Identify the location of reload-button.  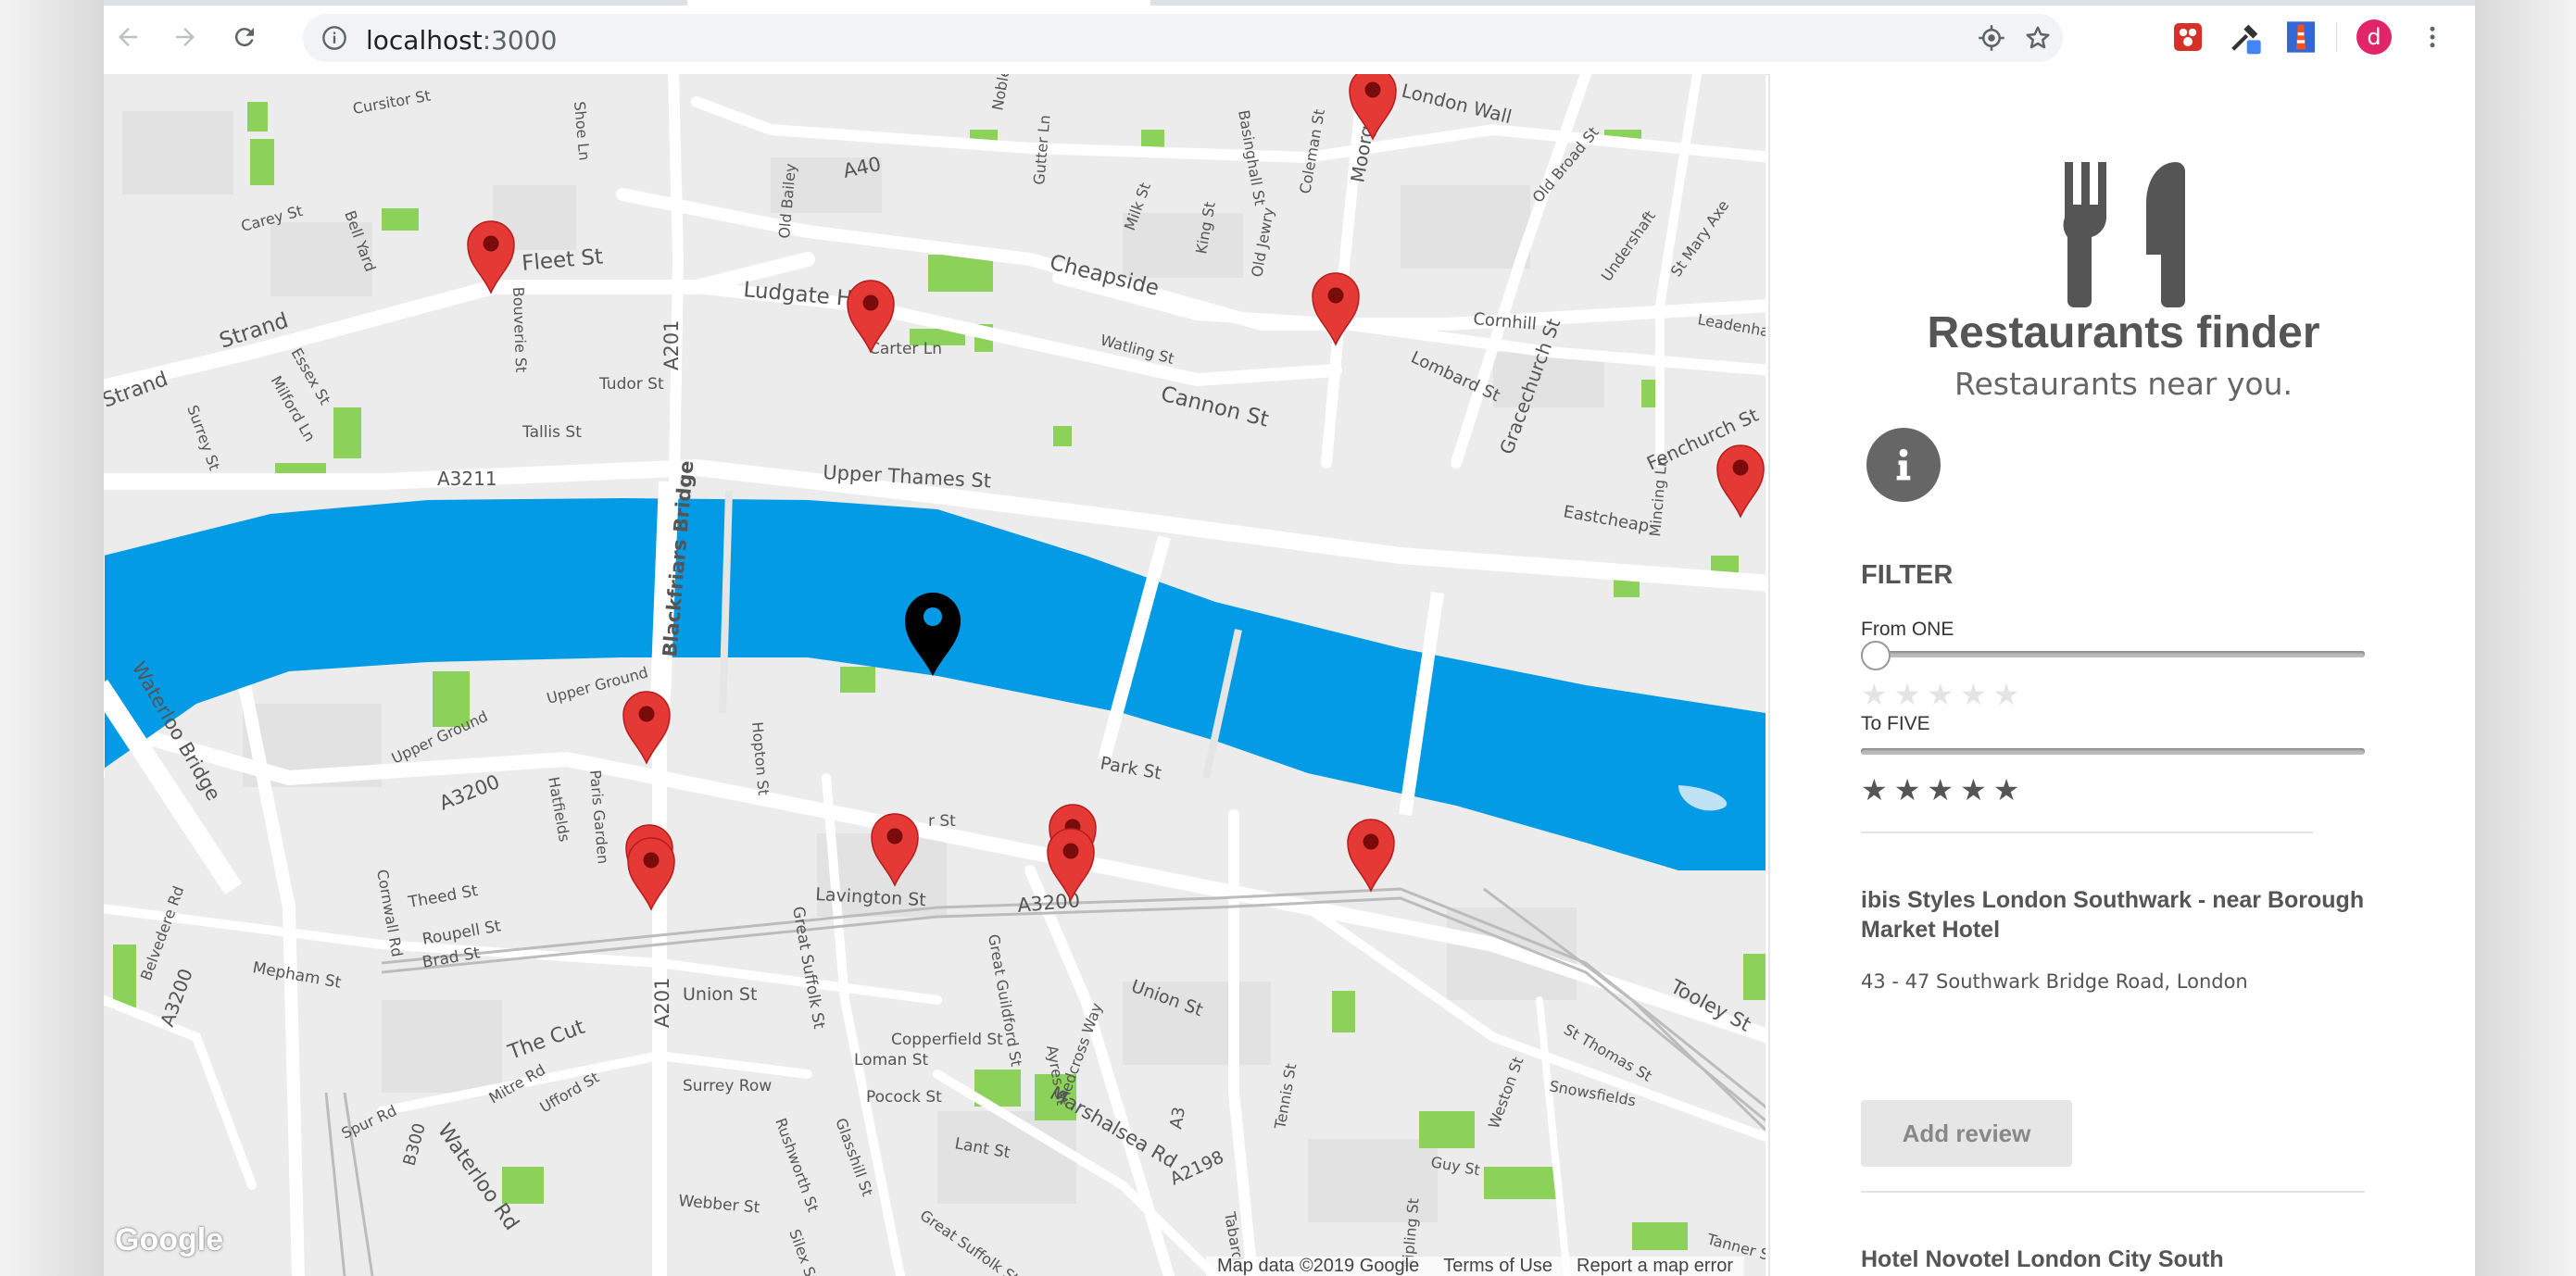
(244, 37).